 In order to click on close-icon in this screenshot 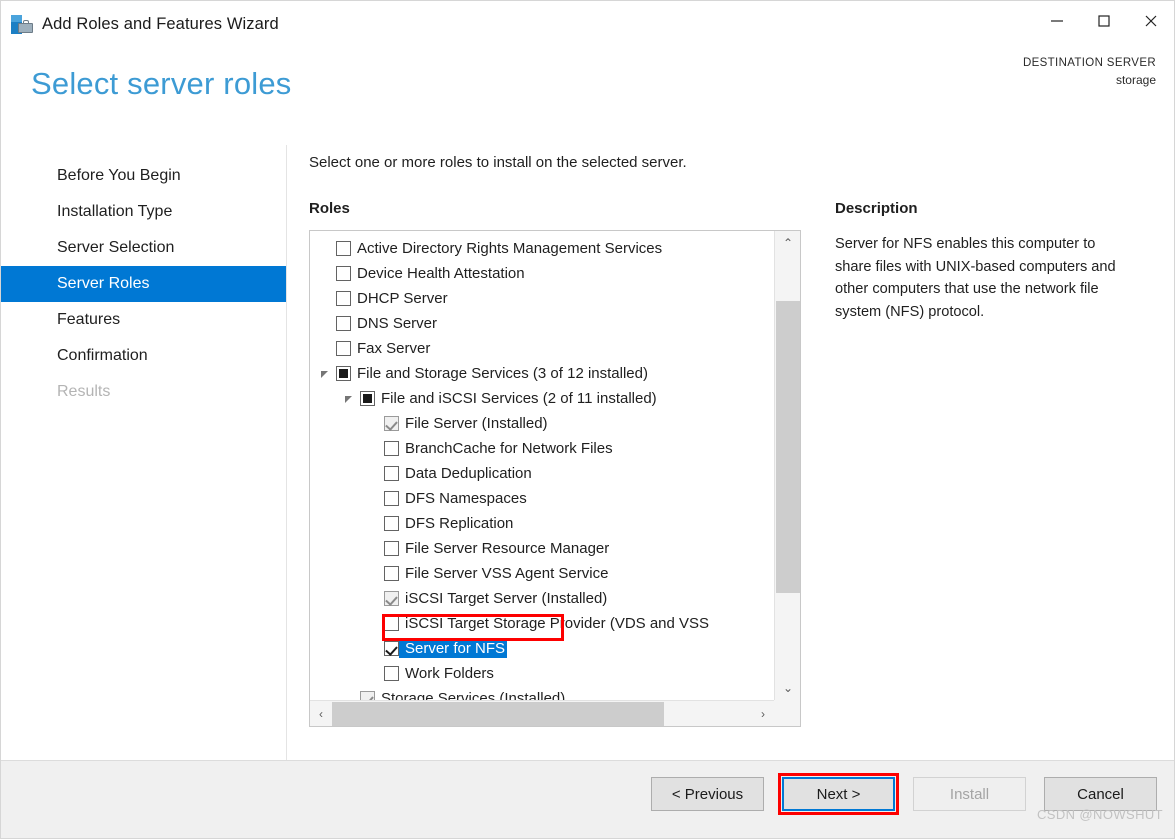, I will do `click(1150, 21)`.